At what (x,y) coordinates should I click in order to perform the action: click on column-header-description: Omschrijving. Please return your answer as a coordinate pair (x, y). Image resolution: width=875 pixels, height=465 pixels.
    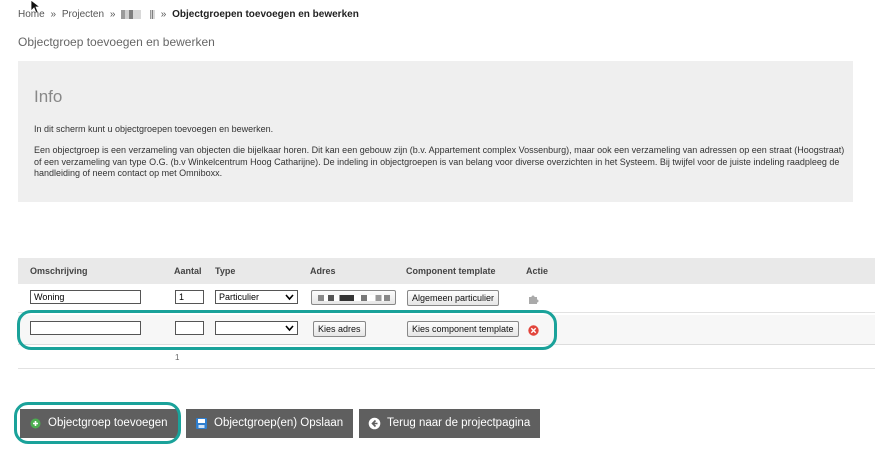
    Looking at the image, I should click on (59, 271).